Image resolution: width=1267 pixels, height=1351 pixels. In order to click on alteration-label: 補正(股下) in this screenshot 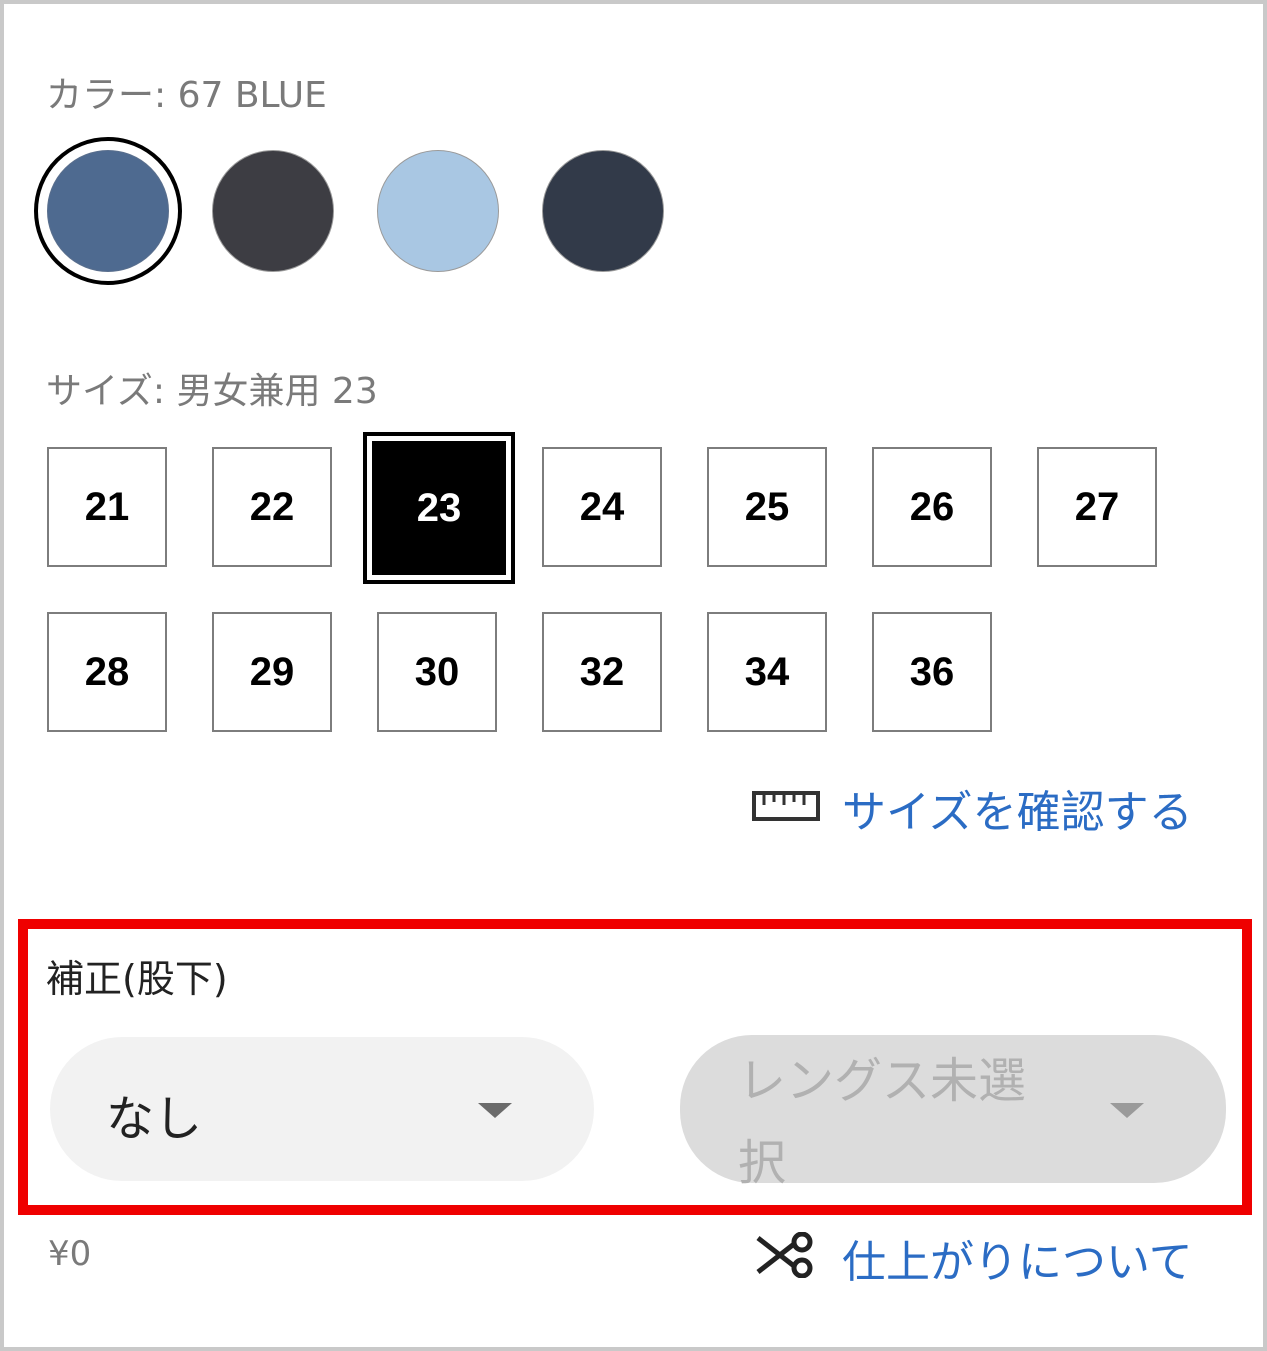, I will do `click(137, 979)`.